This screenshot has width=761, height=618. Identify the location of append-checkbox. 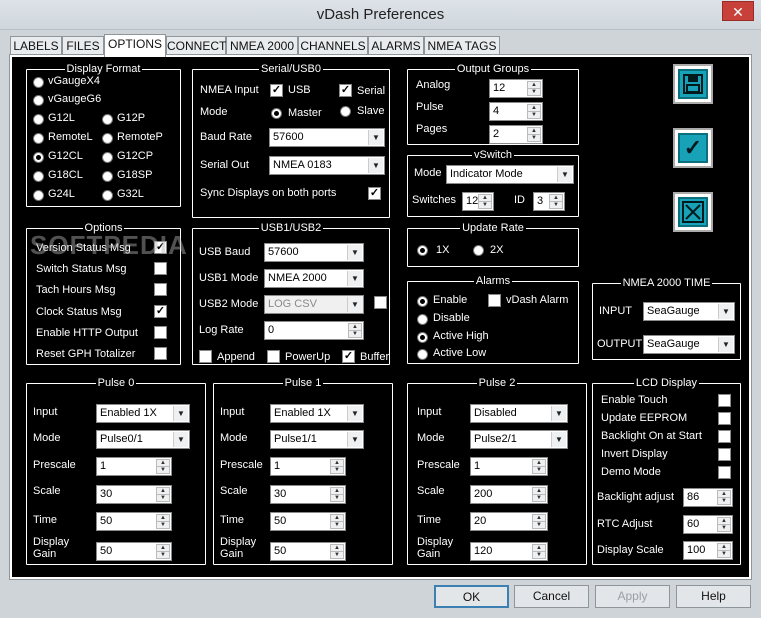
(205, 356).